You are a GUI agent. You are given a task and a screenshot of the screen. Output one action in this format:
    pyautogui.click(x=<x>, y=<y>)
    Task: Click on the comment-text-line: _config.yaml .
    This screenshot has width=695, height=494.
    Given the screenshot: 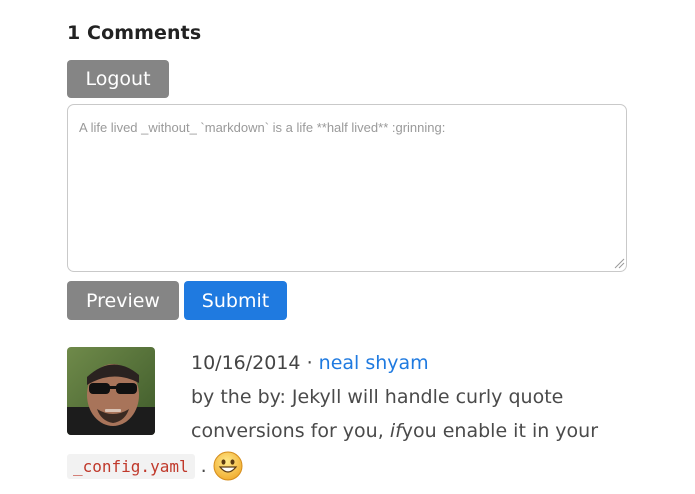 What is the action you would take?
    pyautogui.click(x=155, y=466)
    